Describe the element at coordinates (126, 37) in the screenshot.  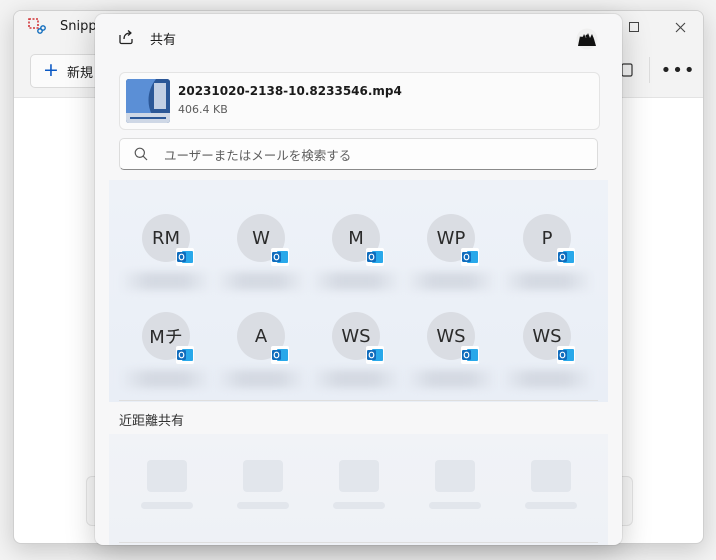
I see `share-arrow-icon` at that location.